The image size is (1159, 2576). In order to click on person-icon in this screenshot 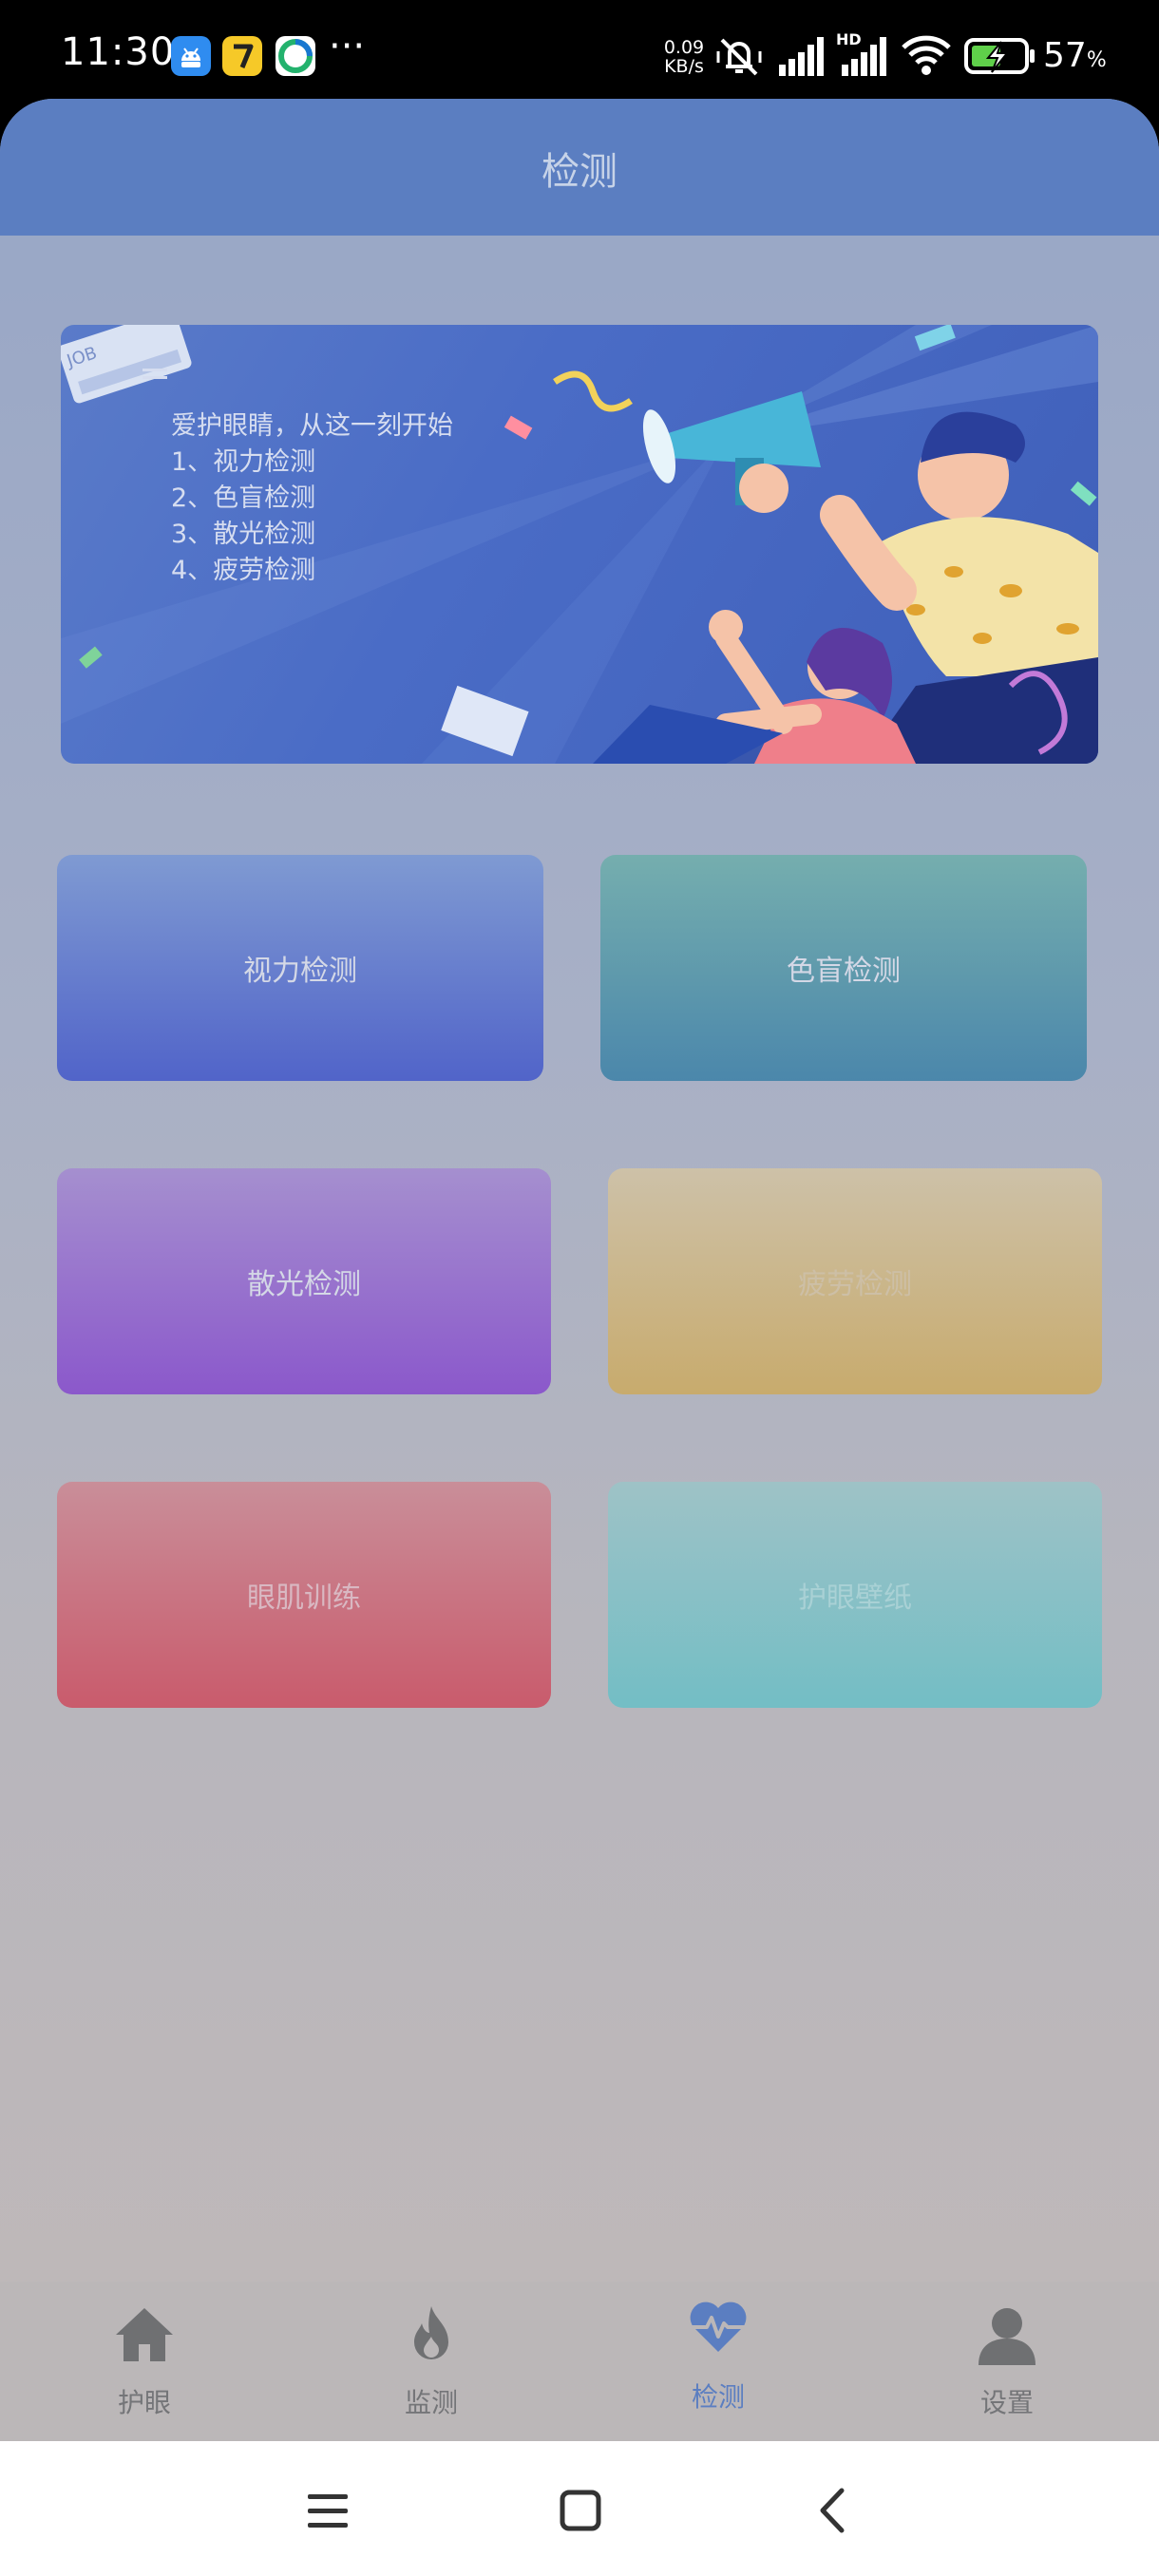, I will do `click(1007, 2336)`.